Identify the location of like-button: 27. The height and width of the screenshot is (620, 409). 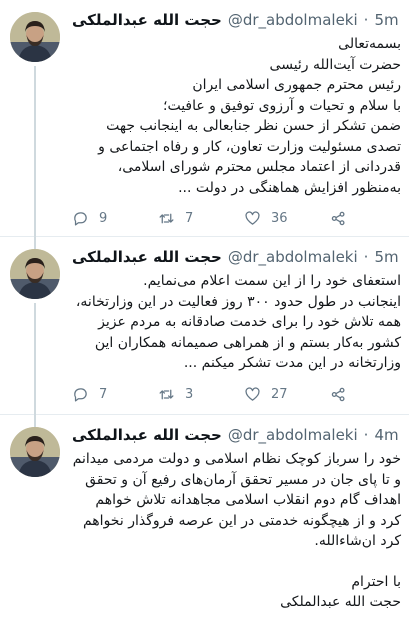
(287, 394).